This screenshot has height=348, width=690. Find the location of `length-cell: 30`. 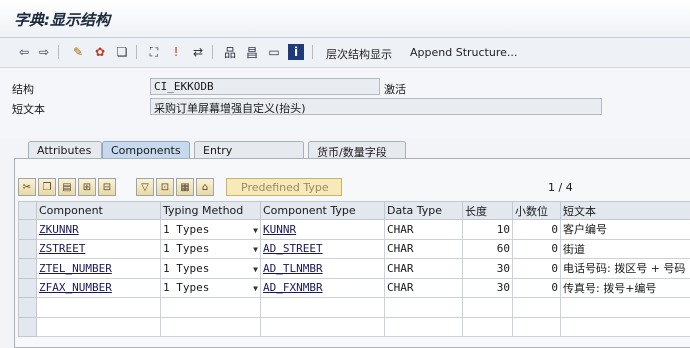

length-cell: 30 is located at coordinates (488, 288).